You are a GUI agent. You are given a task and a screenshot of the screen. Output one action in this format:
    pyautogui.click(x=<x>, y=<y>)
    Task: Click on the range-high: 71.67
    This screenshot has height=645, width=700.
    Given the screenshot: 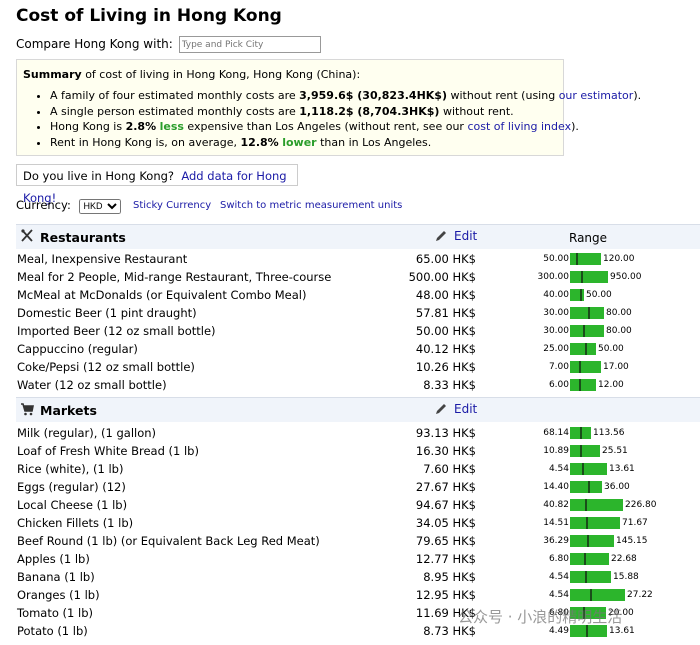 What is the action you would take?
    pyautogui.click(x=635, y=523)
    